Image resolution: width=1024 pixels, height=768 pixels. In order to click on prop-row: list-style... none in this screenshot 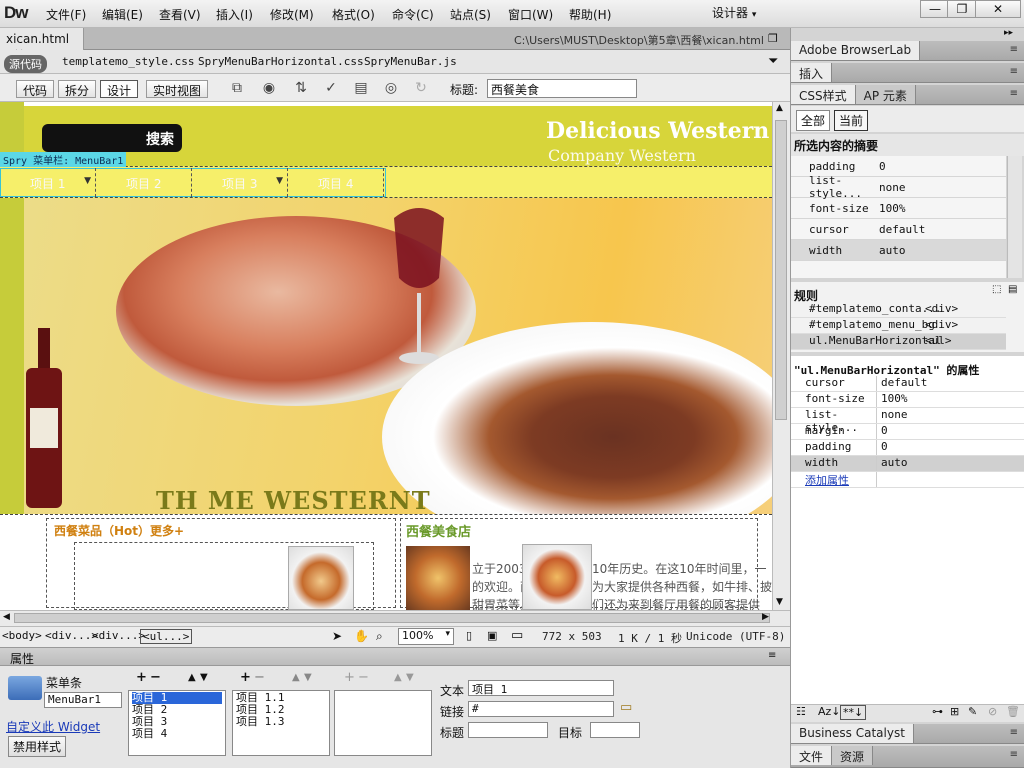, I will do `click(907, 421)`.